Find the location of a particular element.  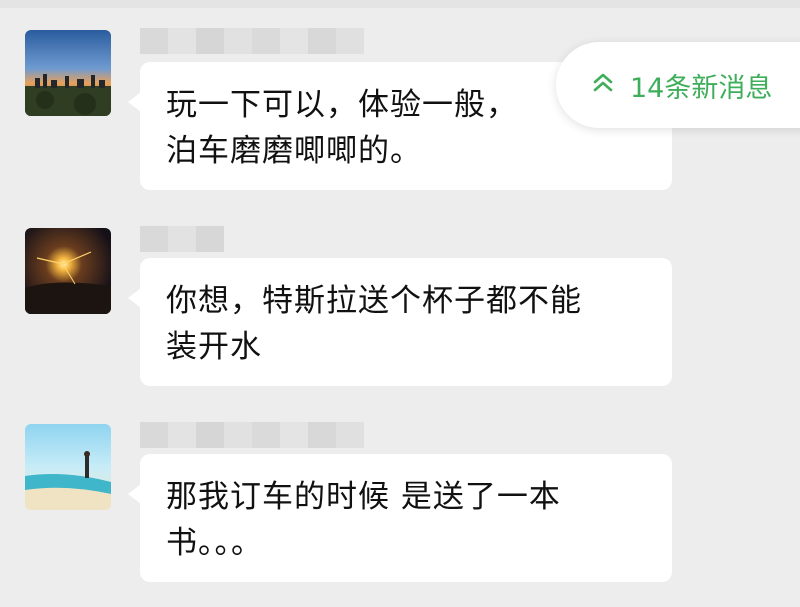

message-bubble: 你想，特斯拉送个杯子都不能 装开水 is located at coordinates (400, 322).